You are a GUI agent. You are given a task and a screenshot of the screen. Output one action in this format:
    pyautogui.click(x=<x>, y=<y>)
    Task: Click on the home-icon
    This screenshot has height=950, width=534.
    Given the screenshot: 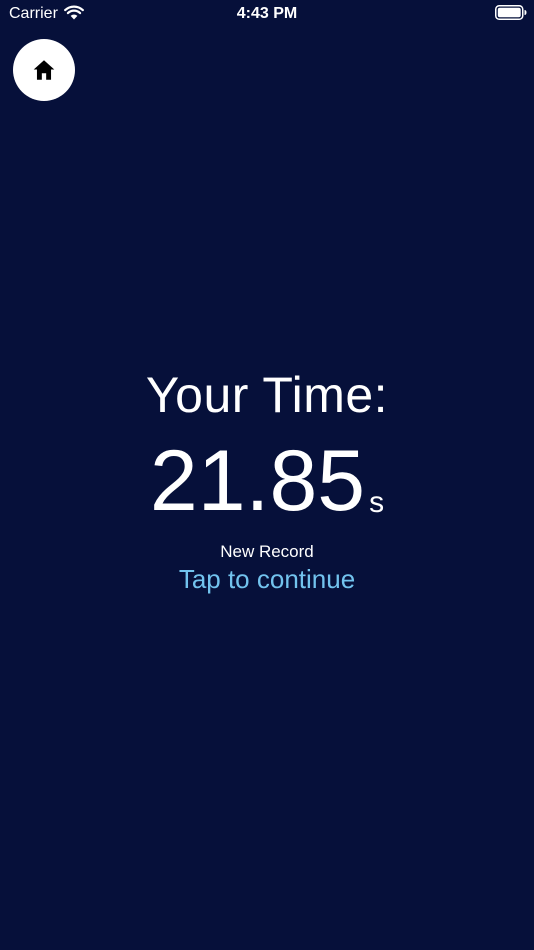 What is the action you would take?
    pyautogui.click(x=44, y=70)
    